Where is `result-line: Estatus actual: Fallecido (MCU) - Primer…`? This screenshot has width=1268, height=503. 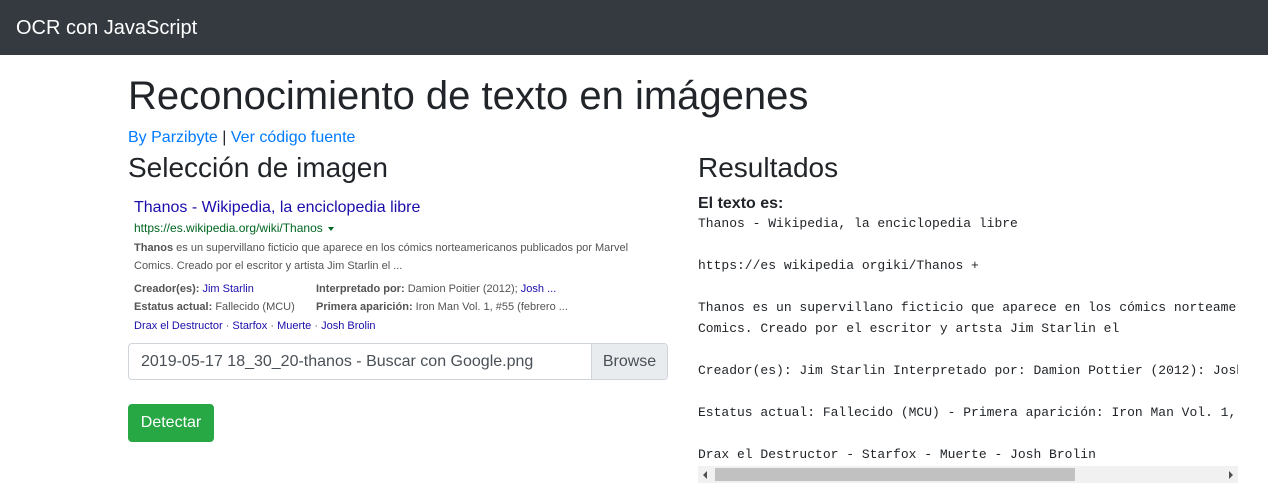 result-line: Estatus actual: Fallecido (MCU) - Primer… is located at coordinates (967, 412).